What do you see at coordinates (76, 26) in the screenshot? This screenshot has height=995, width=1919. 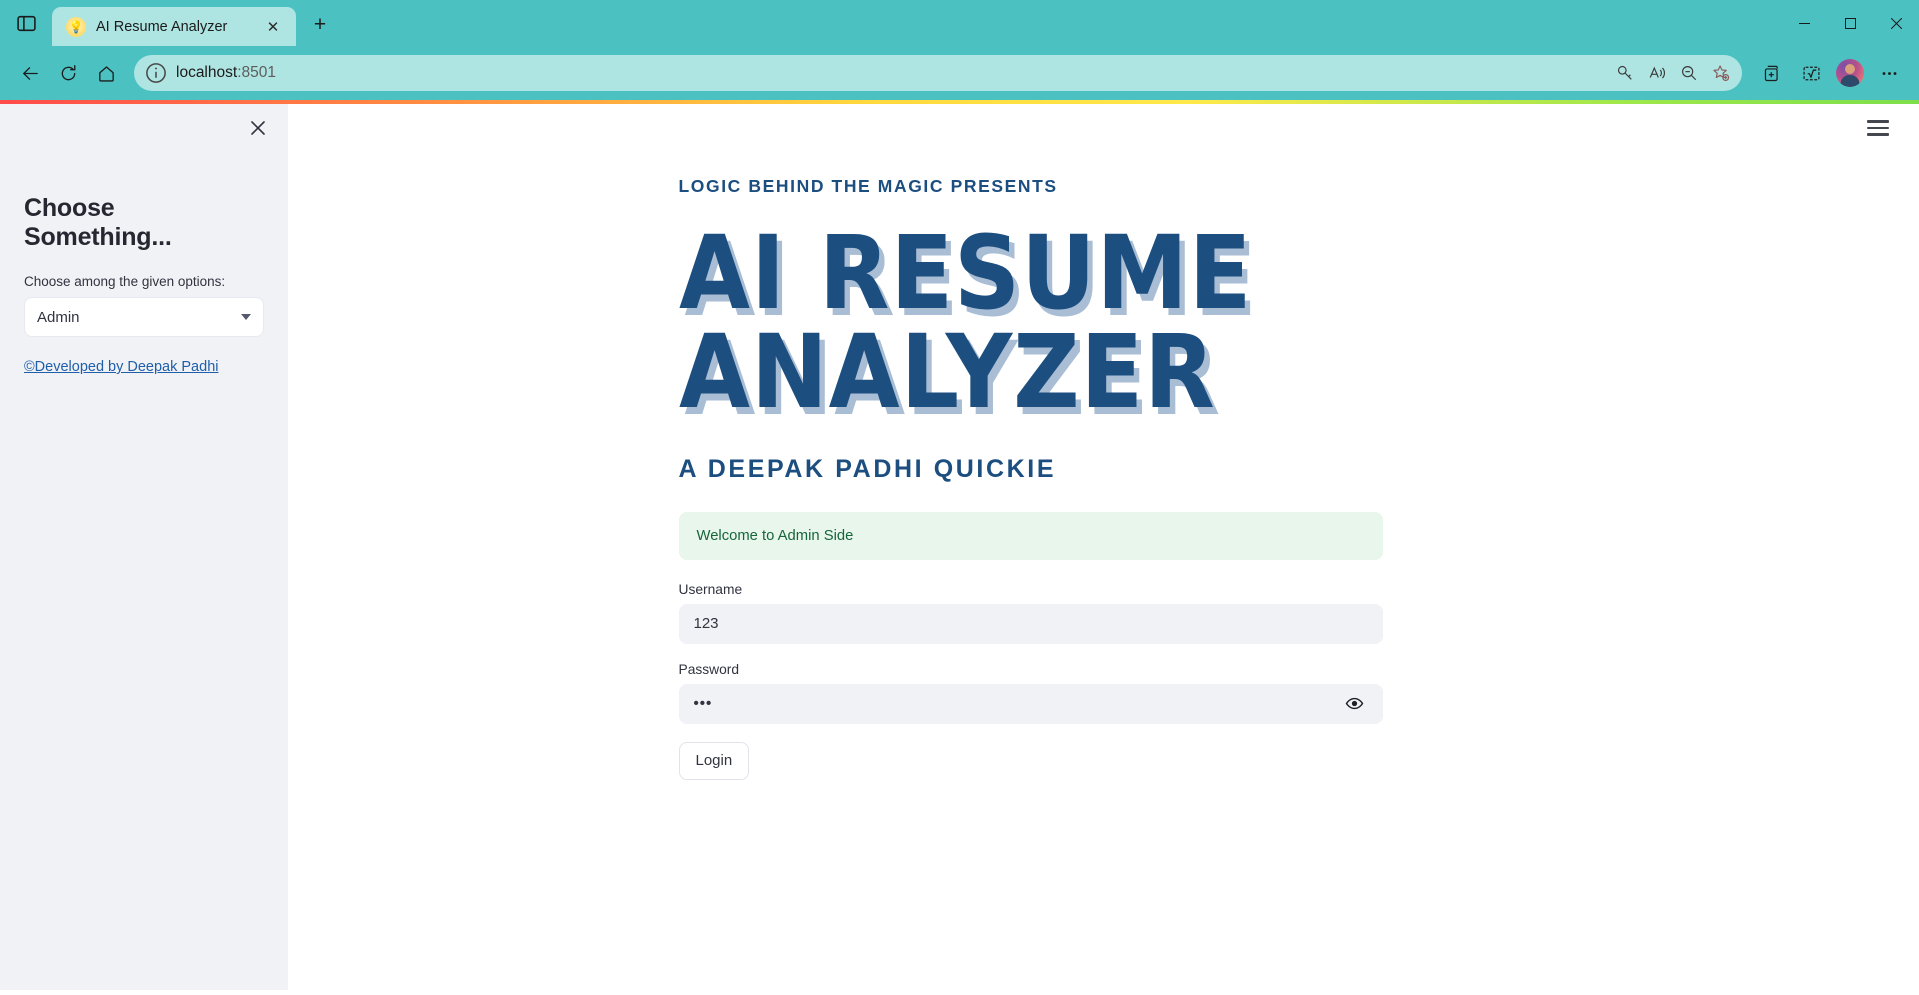 I see `lightbulb-icon: 💡` at bounding box center [76, 26].